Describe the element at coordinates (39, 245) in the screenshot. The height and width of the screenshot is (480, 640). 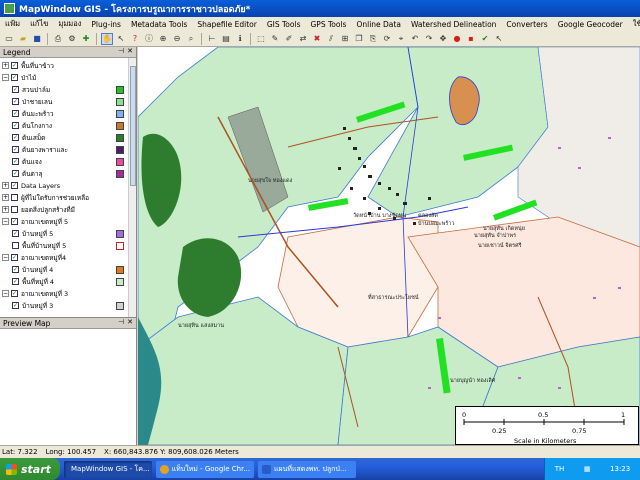
I see `legend-row: พื้นที่บ้านหมู่ที่ 5` at that location.